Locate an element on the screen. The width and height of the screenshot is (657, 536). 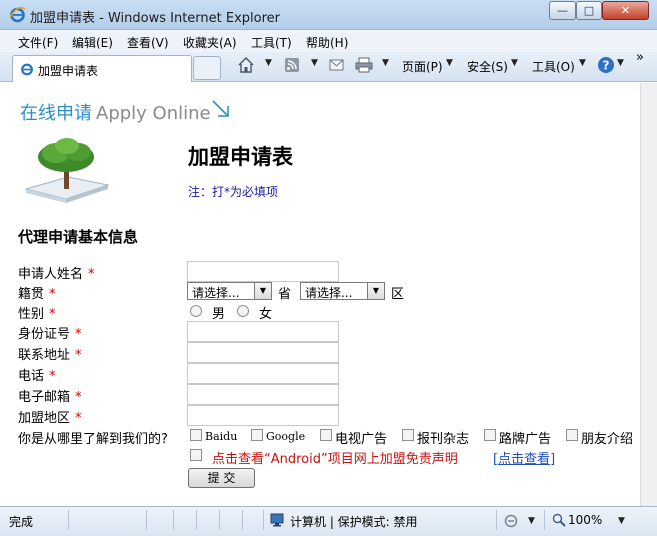
print-icon is located at coordinates (364, 65).